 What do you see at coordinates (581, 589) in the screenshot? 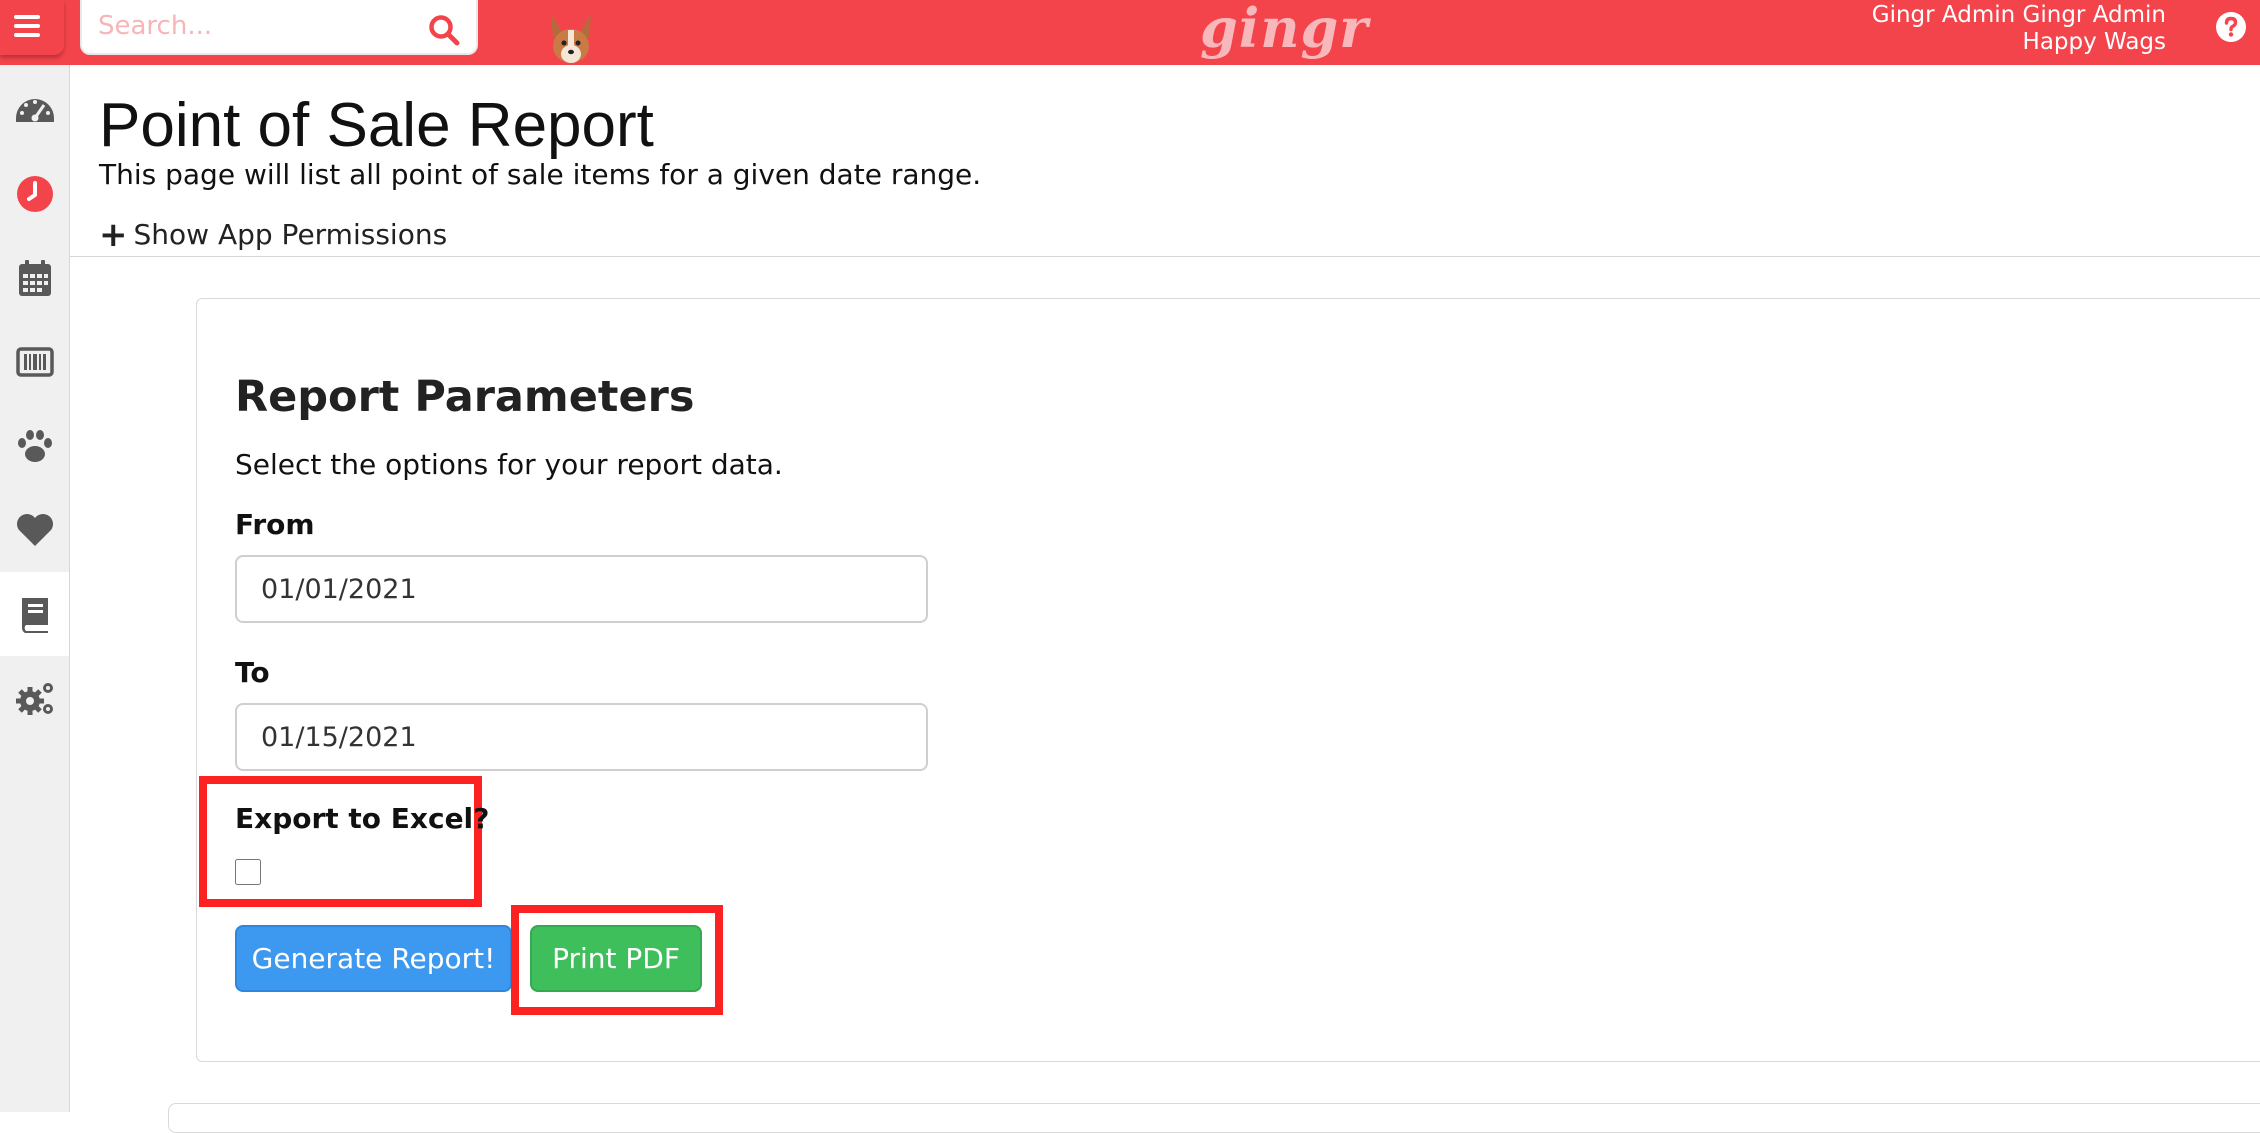
I see `from-date-input` at bounding box center [581, 589].